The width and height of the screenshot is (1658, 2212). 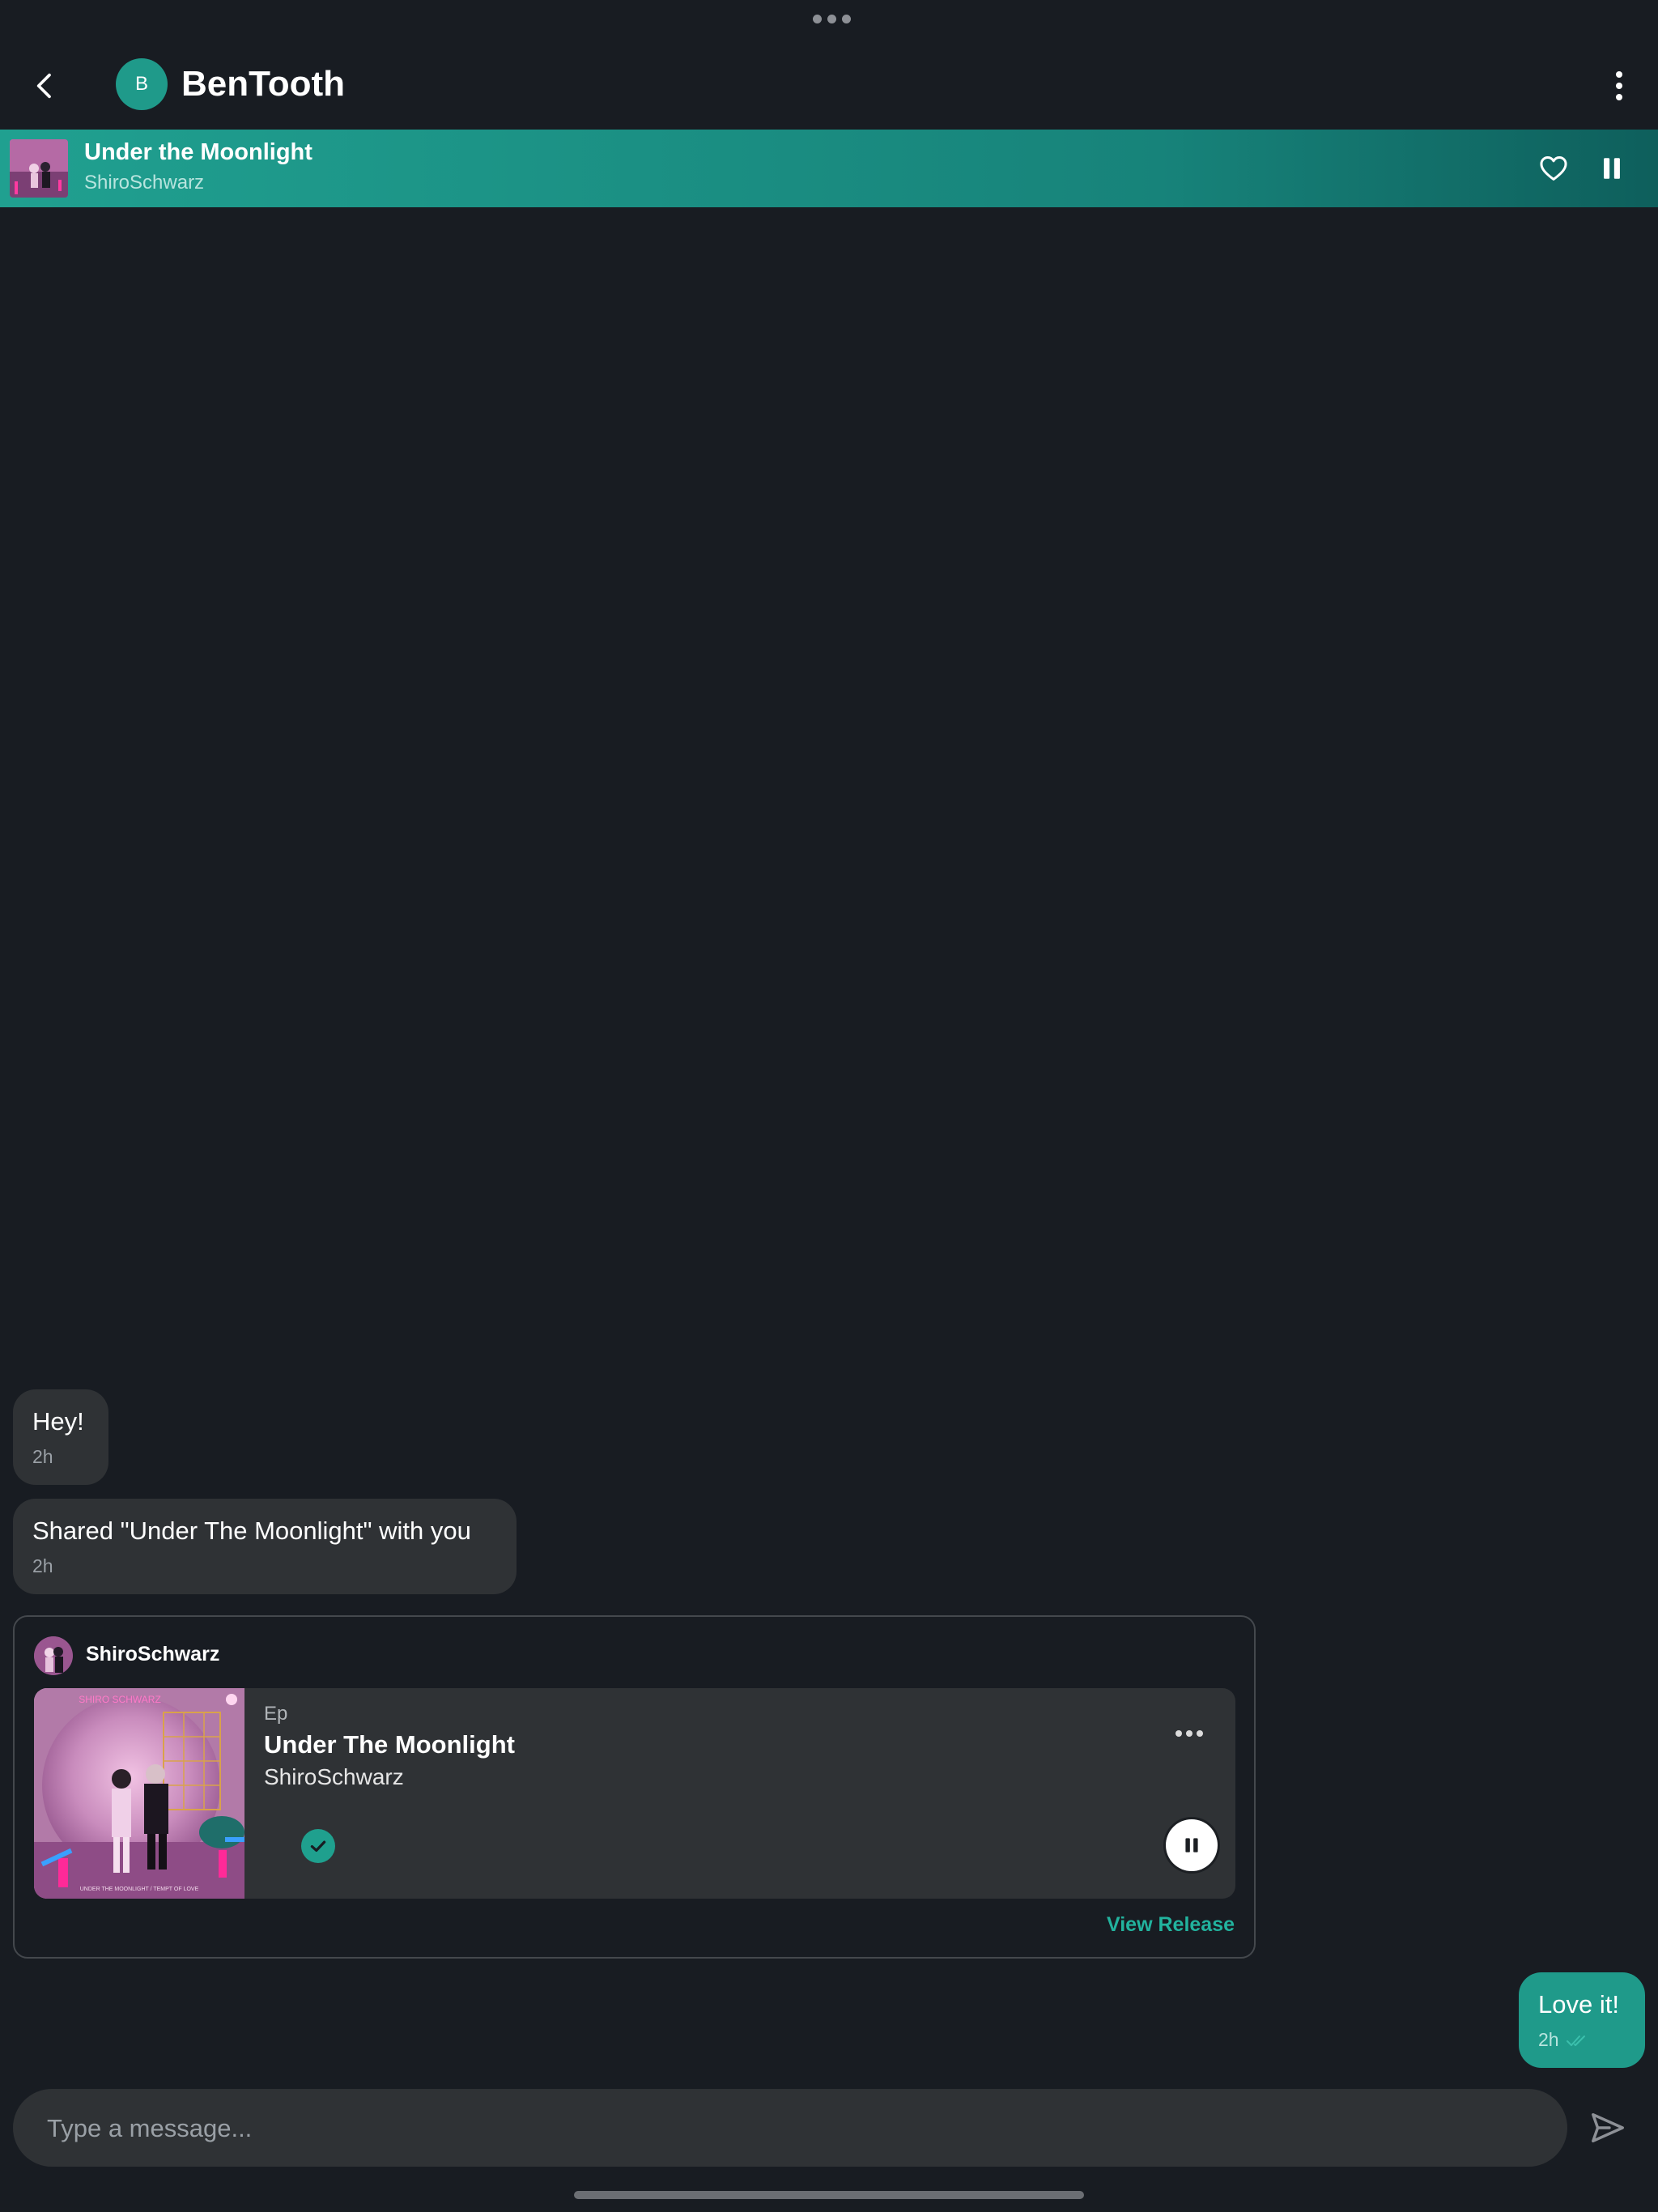 What do you see at coordinates (1171, 1925) in the screenshot?
I see `view-release-link: View Release` at bounding box center [1171, 1925].